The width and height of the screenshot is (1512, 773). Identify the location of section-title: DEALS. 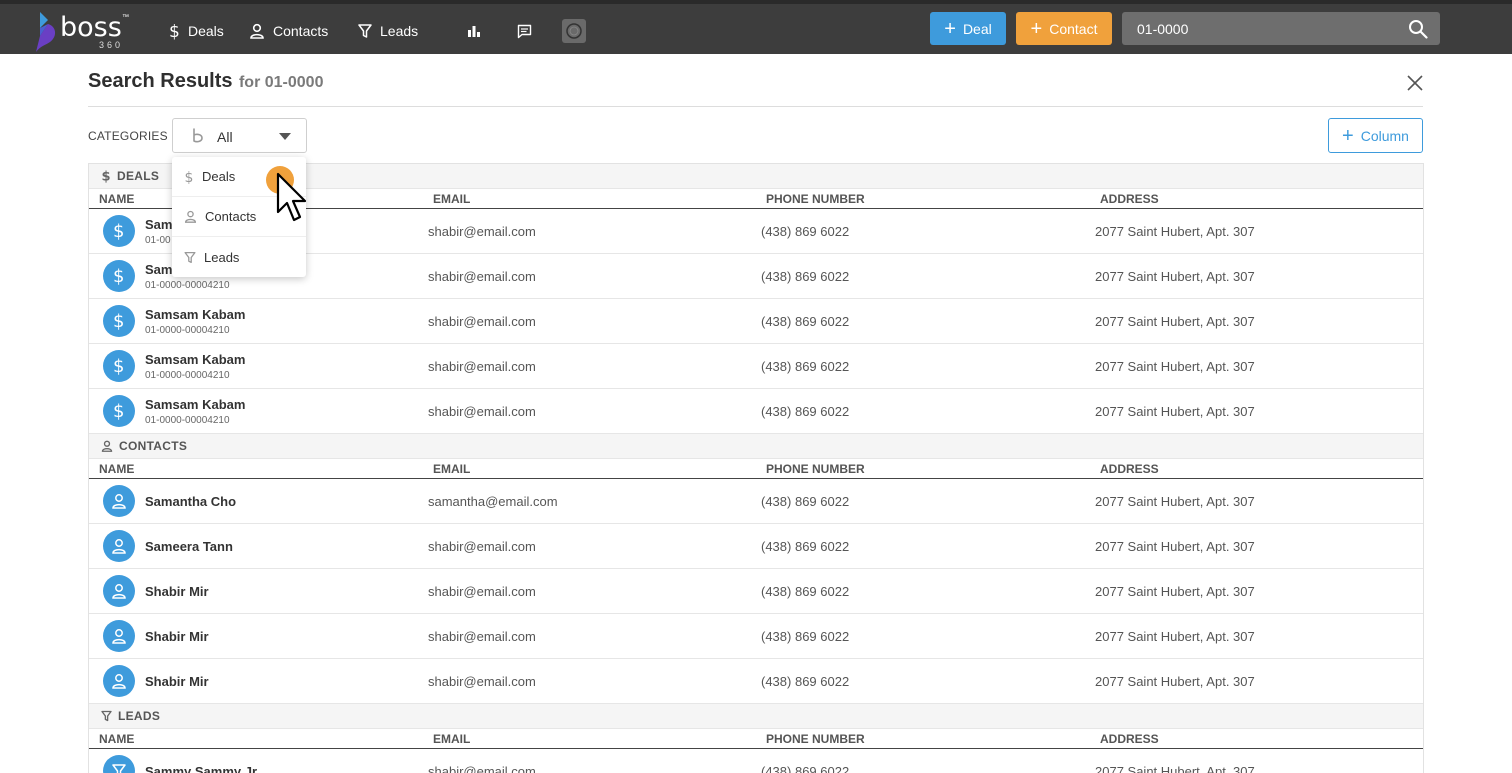
(138, 176).